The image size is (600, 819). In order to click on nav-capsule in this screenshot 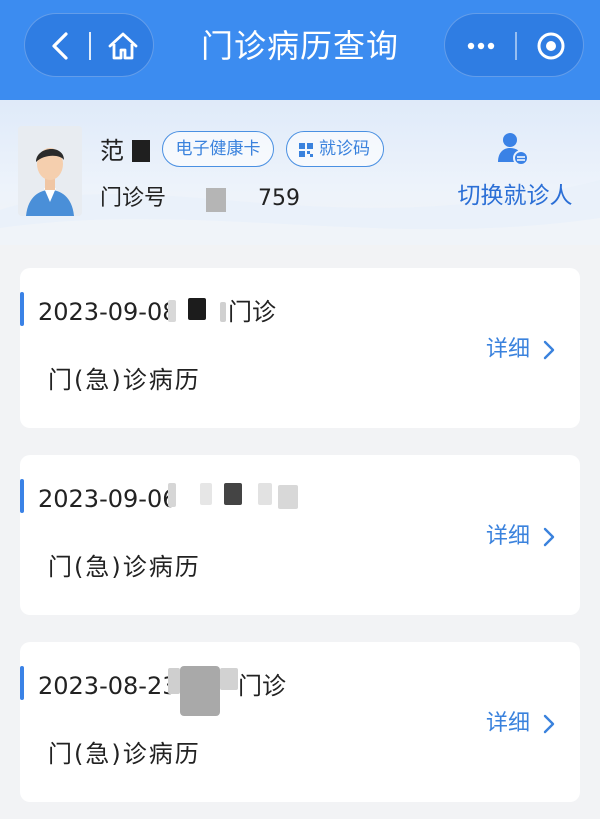, I will do `click(89, 45)`.